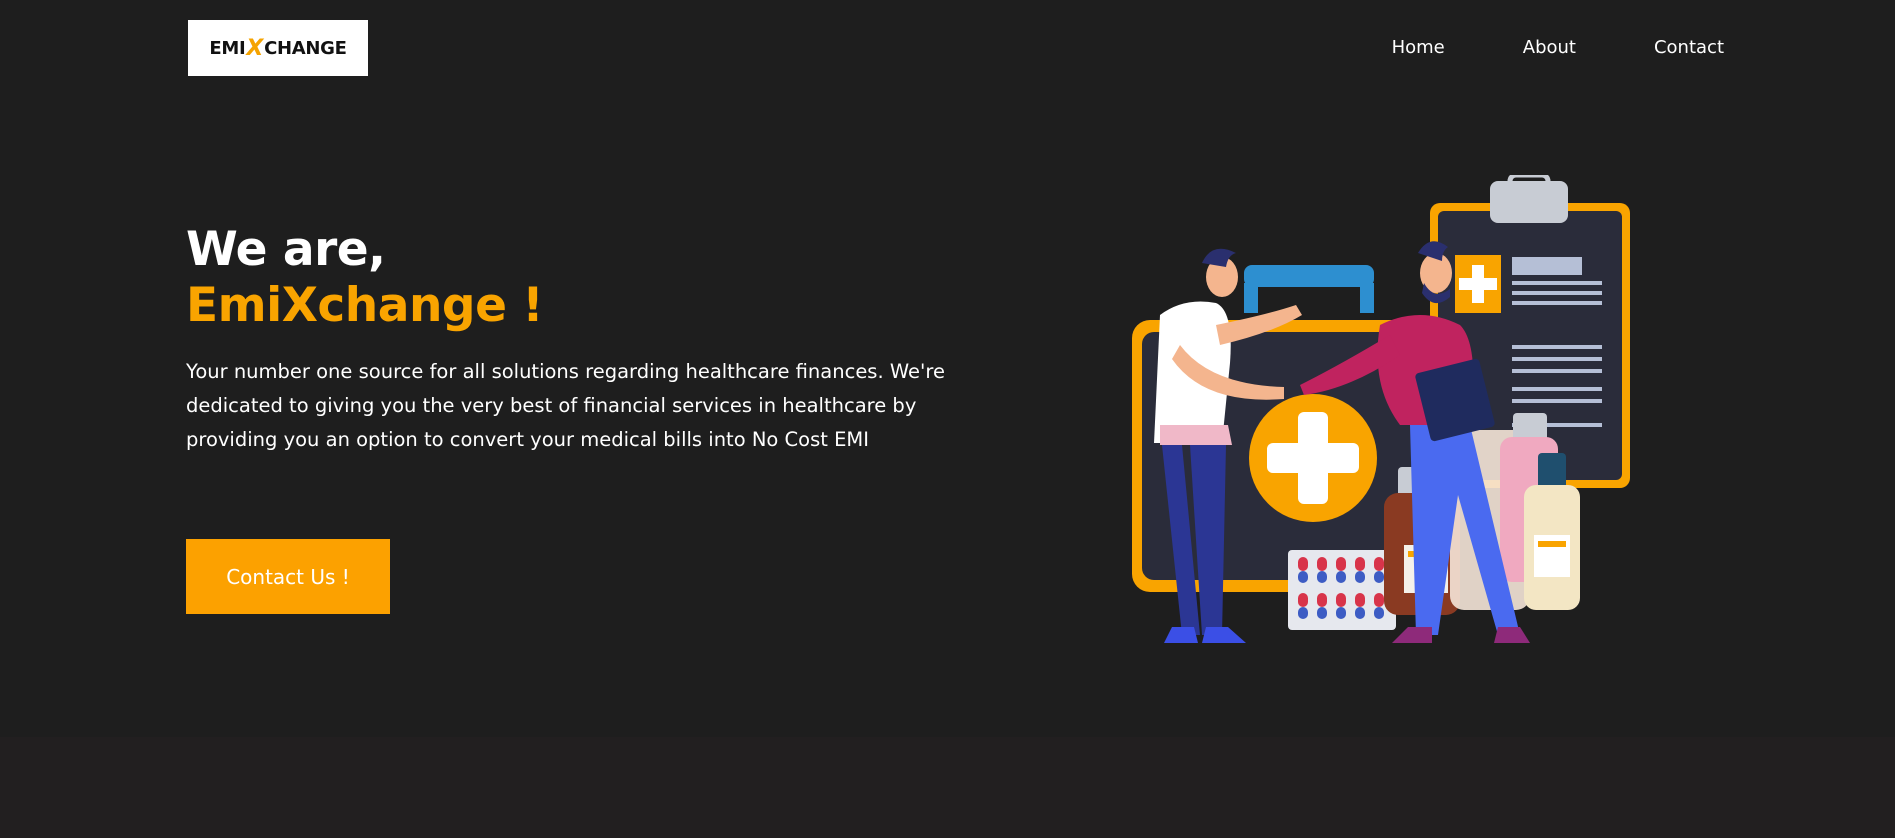 This screenshot has height=838, width=1895. I want to click on logo-x: X, so click(255, 48).